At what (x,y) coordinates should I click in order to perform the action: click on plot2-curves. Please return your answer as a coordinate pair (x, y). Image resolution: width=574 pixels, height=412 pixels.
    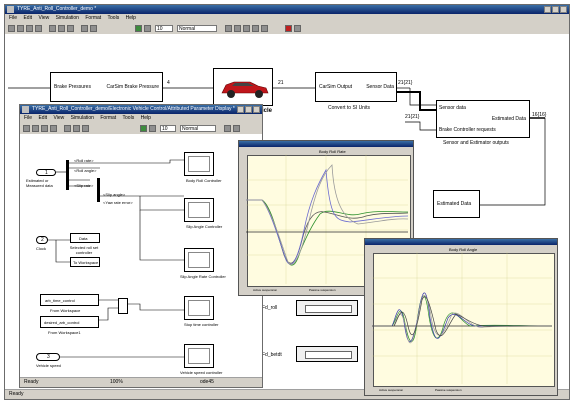
    Looking at the image, I should click on (462, 318).